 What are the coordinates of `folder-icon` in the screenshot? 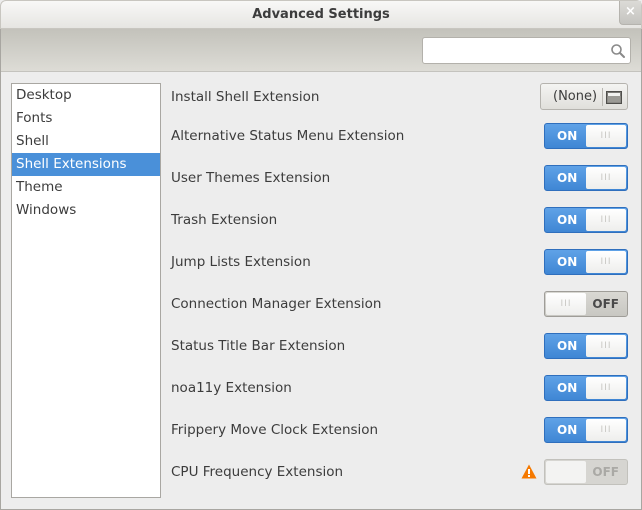 It's located at (614, 97).